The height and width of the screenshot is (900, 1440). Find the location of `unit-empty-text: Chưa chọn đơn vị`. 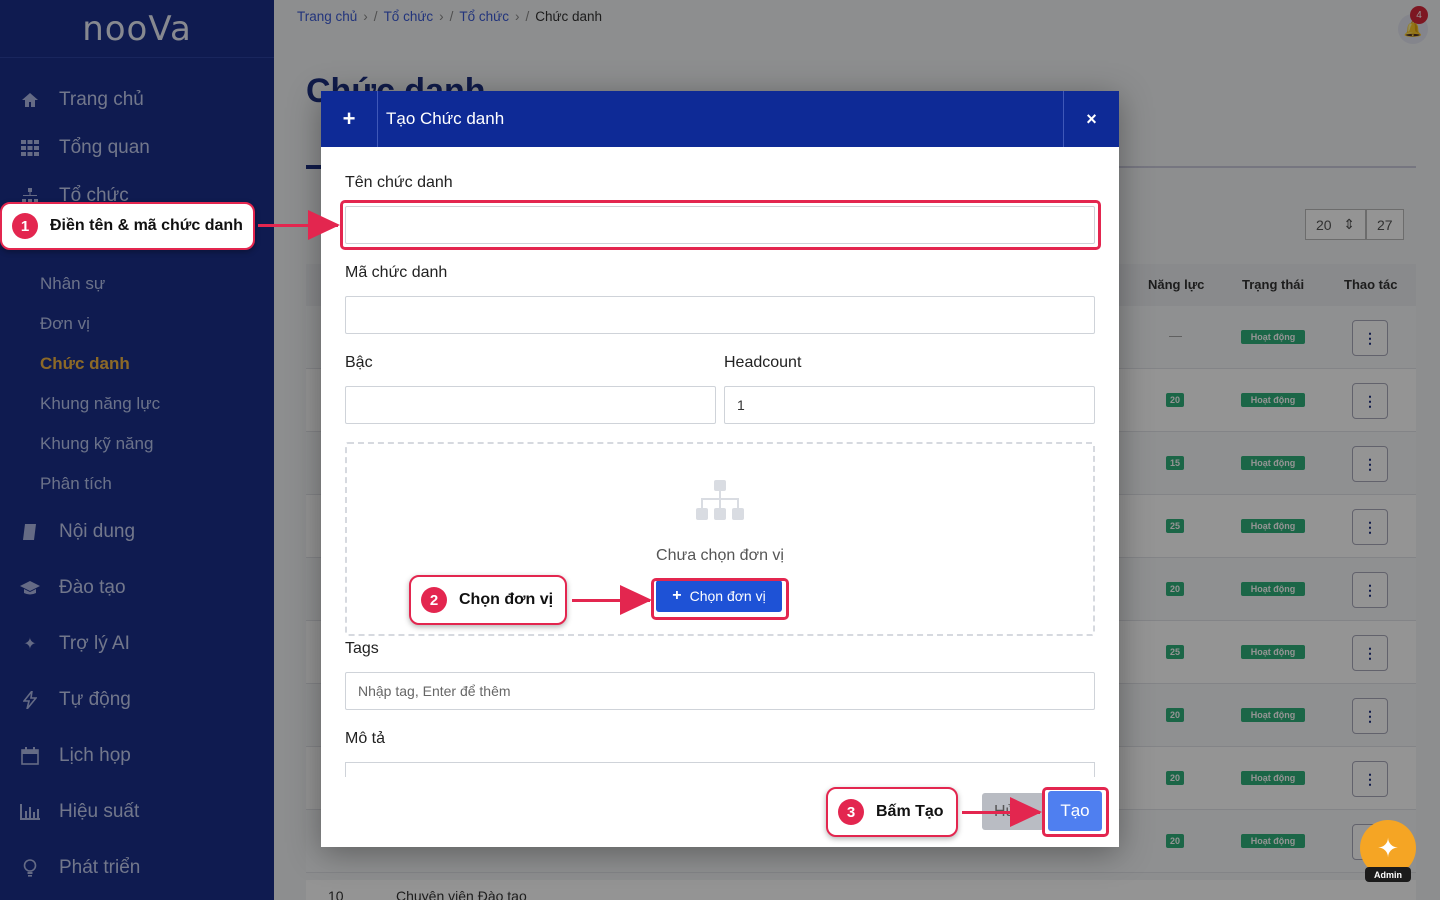

unit-empty-text: Chưa chọn đơn vị is located at coordinates (720, 555).